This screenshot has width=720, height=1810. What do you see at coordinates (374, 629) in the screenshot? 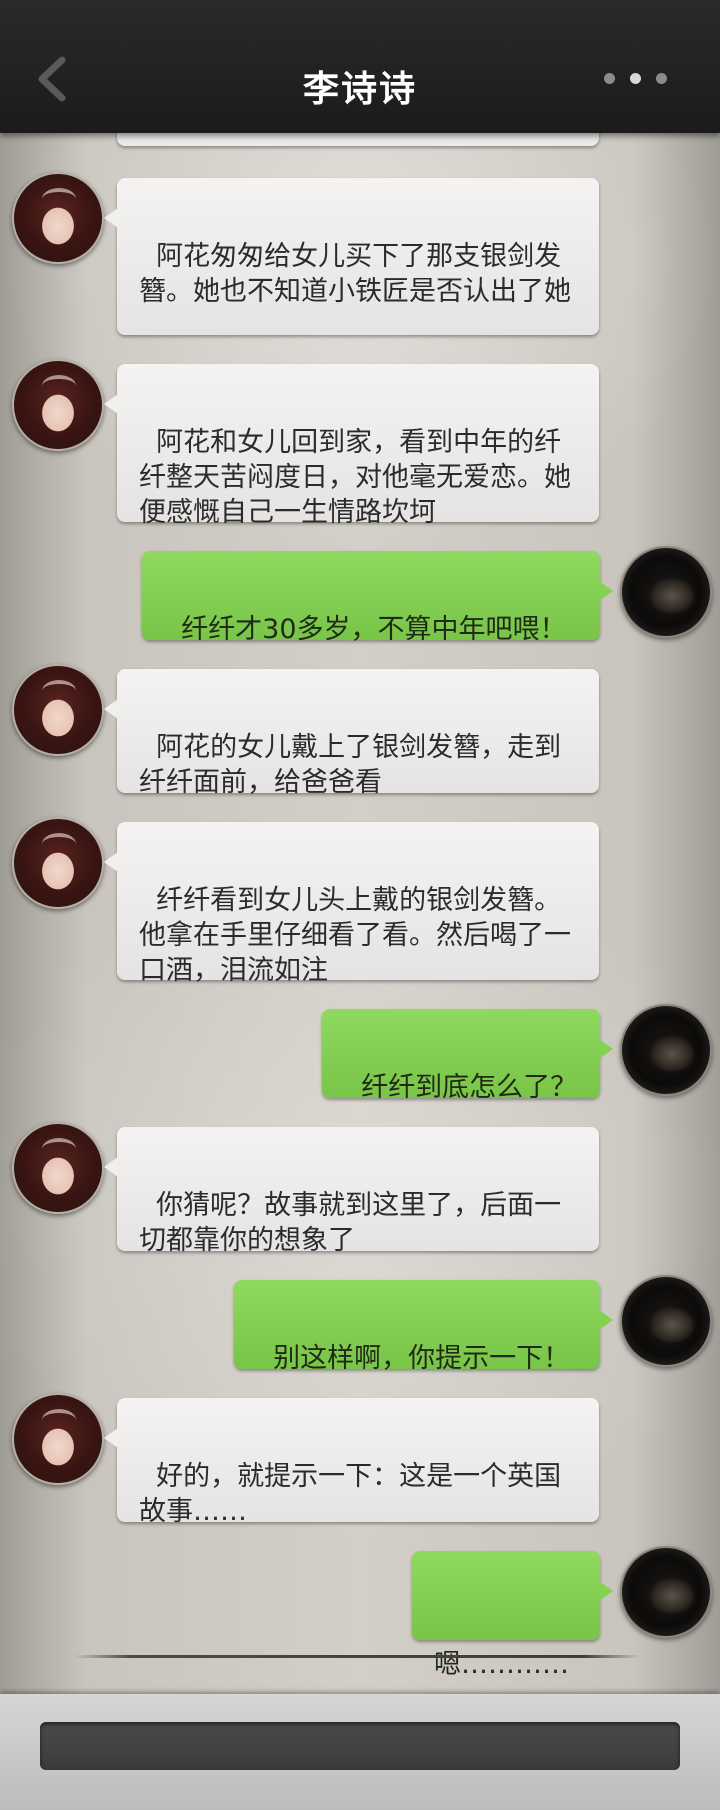
I see `message-text: 纤纤才30多岁，不算中年吧喂！` at bounding box center [374, 629].